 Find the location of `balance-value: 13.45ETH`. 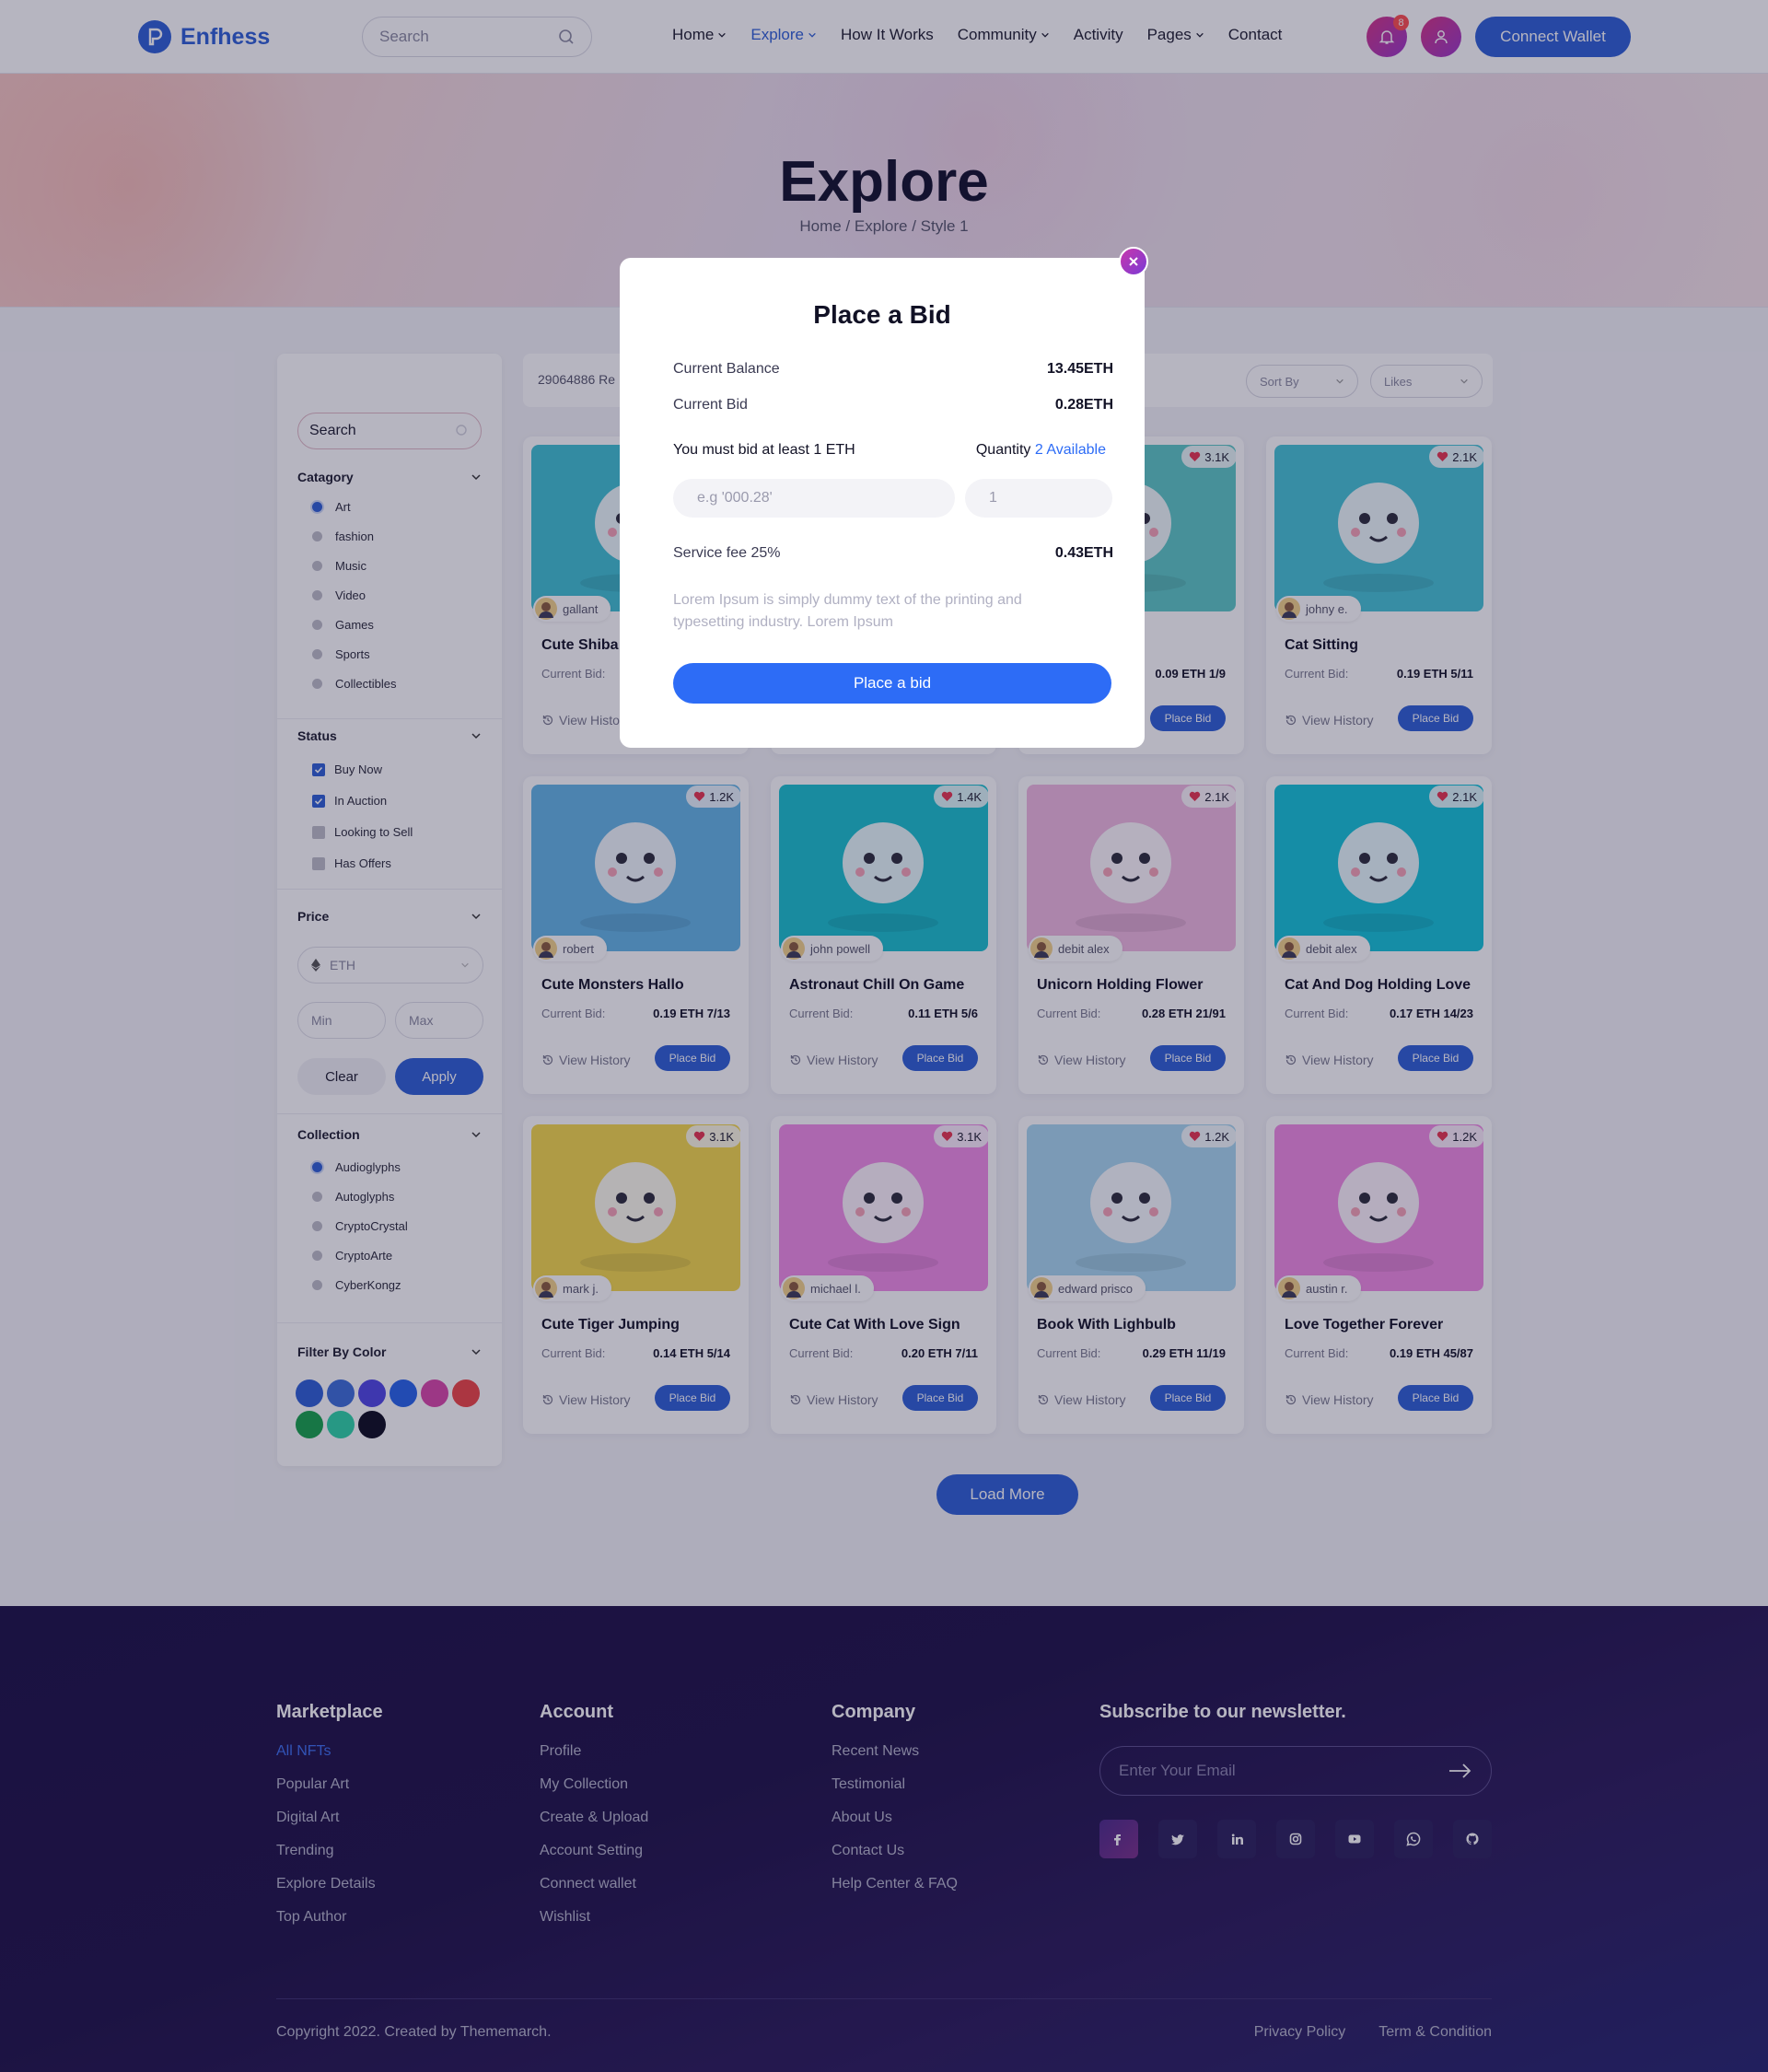

balance-value: 13.45ETH is located at coordinates (1079, 369).